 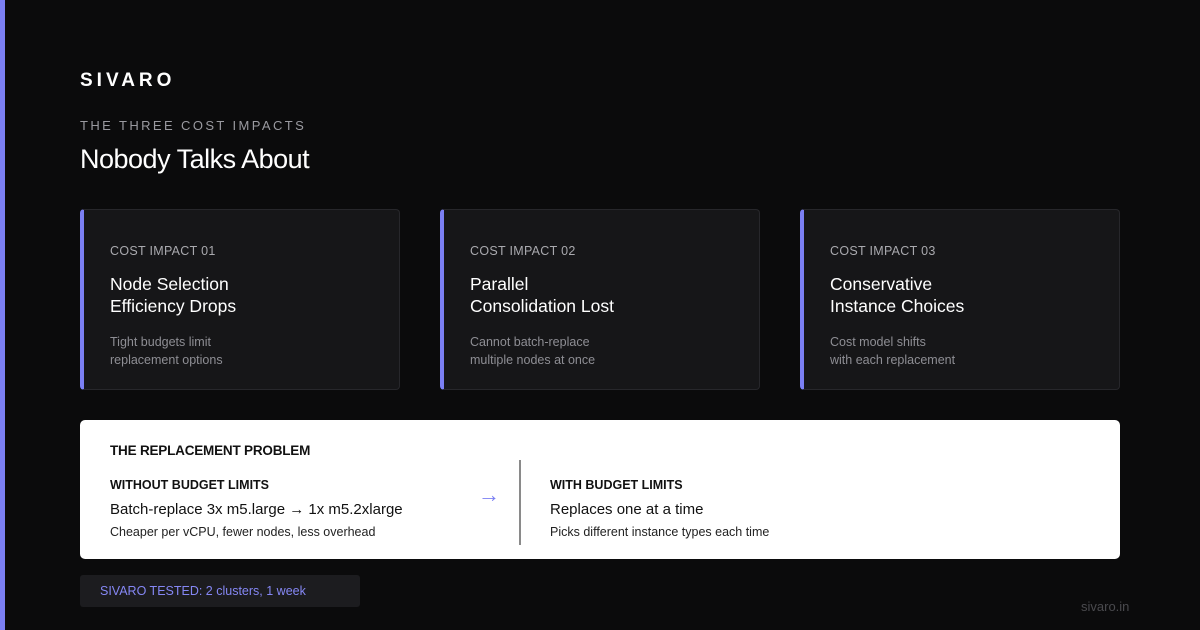 I want to click on without-limits-label: WITHOUT BUDGET LIMITS, so click(x=190, y=485).